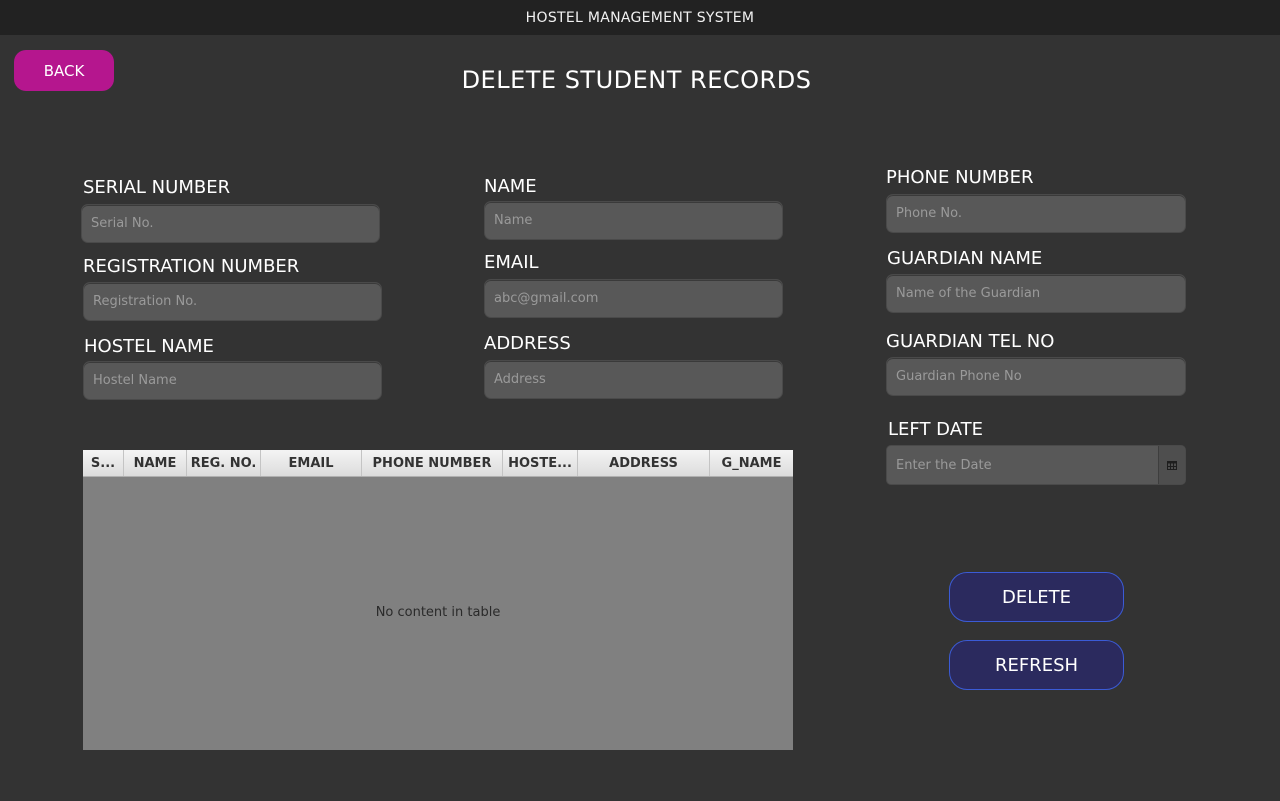 This screenshot has height=801, width=1280. I want to click on left-date-picker: Enter the Date, so click(1036, 465).